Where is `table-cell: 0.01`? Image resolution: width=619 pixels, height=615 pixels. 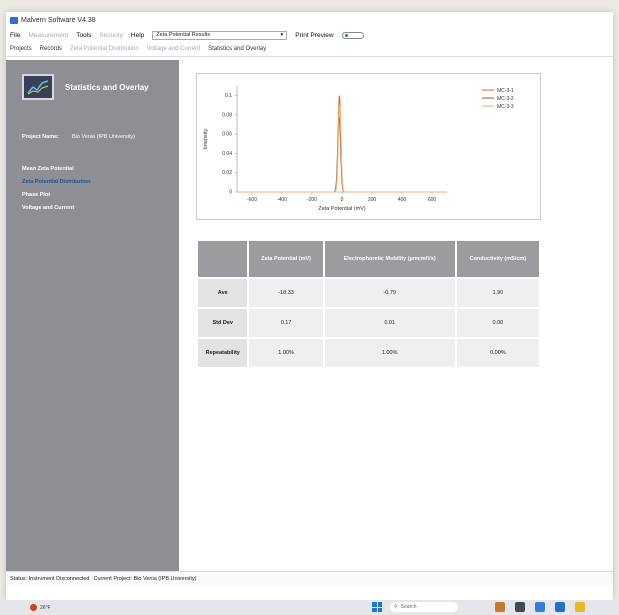
table-cell: 0.01 is located at coordinates (389, 323).